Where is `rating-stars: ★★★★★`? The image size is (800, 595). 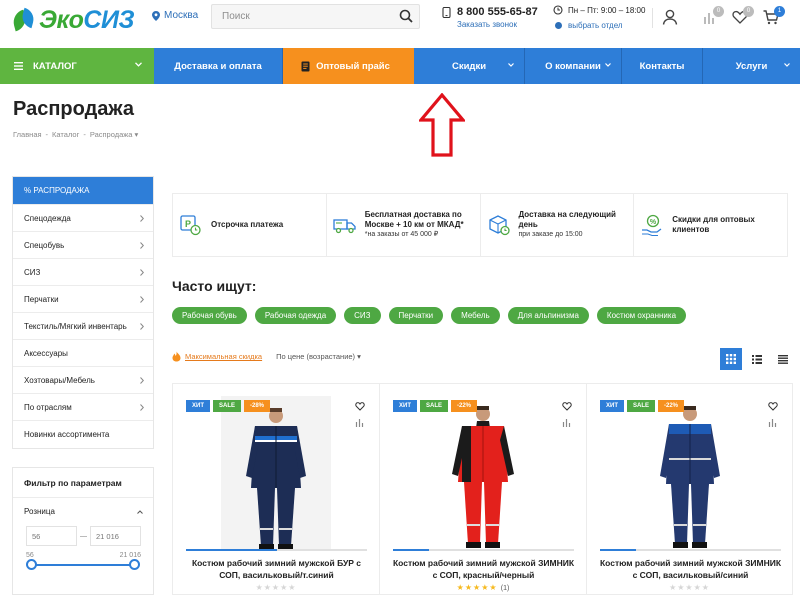
rating-stars: ★★★★★ is located at coordinates (689, 587).